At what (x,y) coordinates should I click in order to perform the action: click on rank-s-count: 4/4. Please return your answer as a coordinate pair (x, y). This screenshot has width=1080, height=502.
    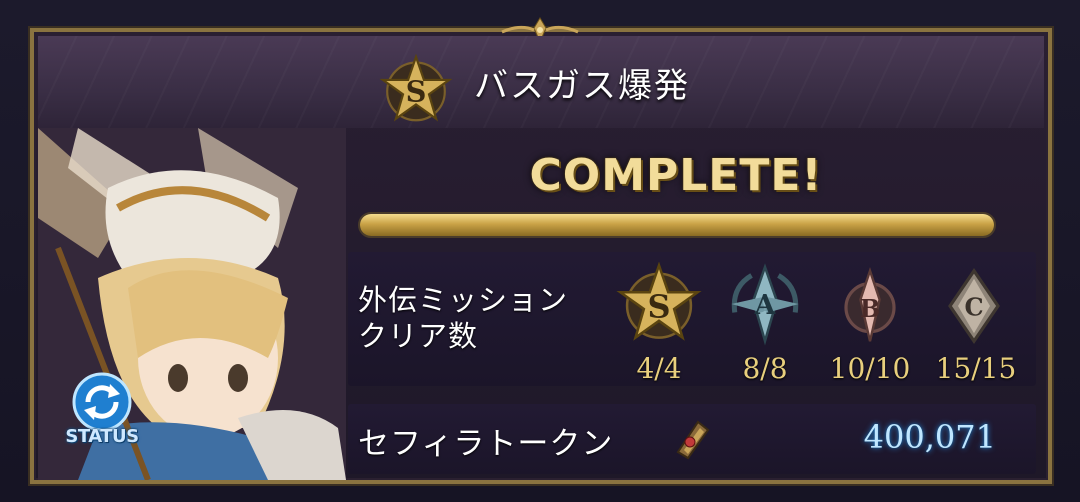
    Looking at the image, I should click on (659, 368).